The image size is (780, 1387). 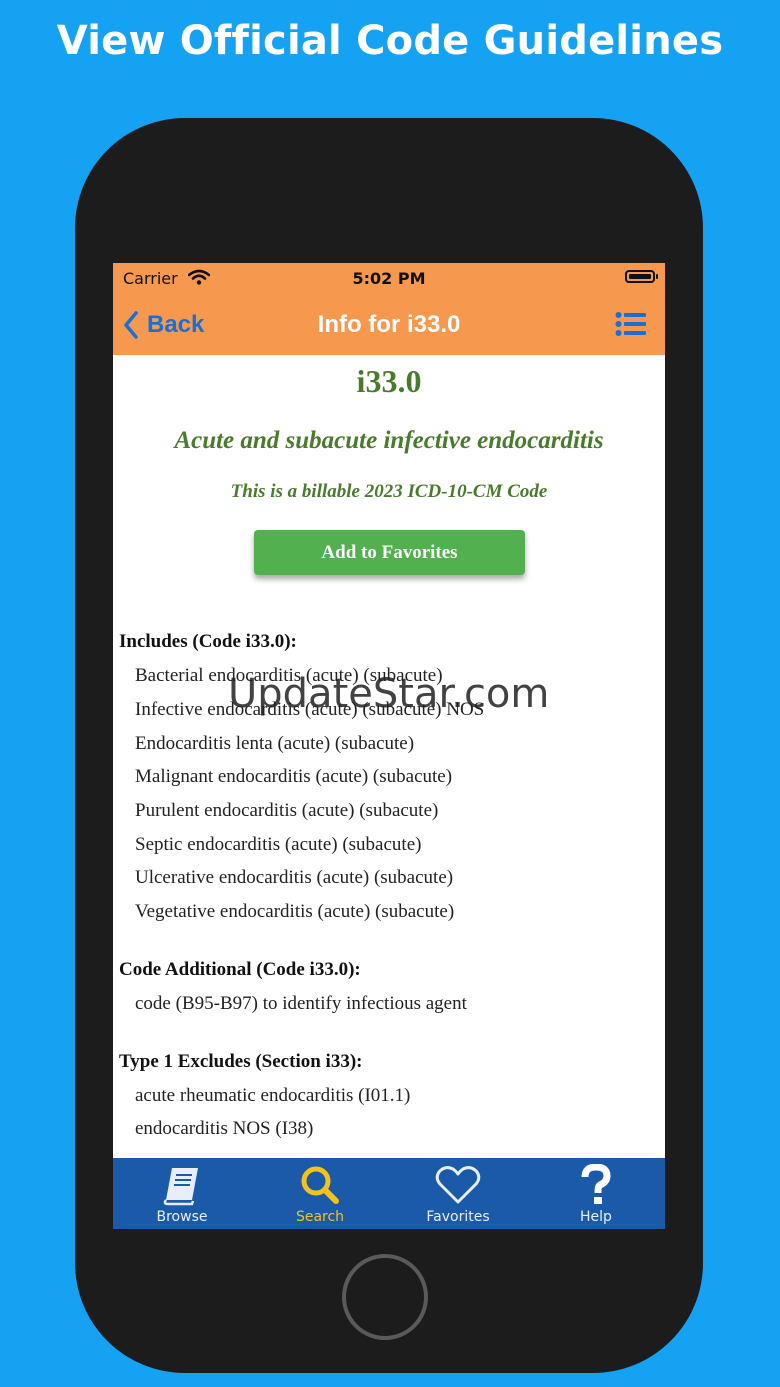 What do you see at coordinates (241, 1061) in the screenshot?
I see `type1-excludes-heading: Type 1 Excludes (Section i33):` at bounding box center [241, 1061].